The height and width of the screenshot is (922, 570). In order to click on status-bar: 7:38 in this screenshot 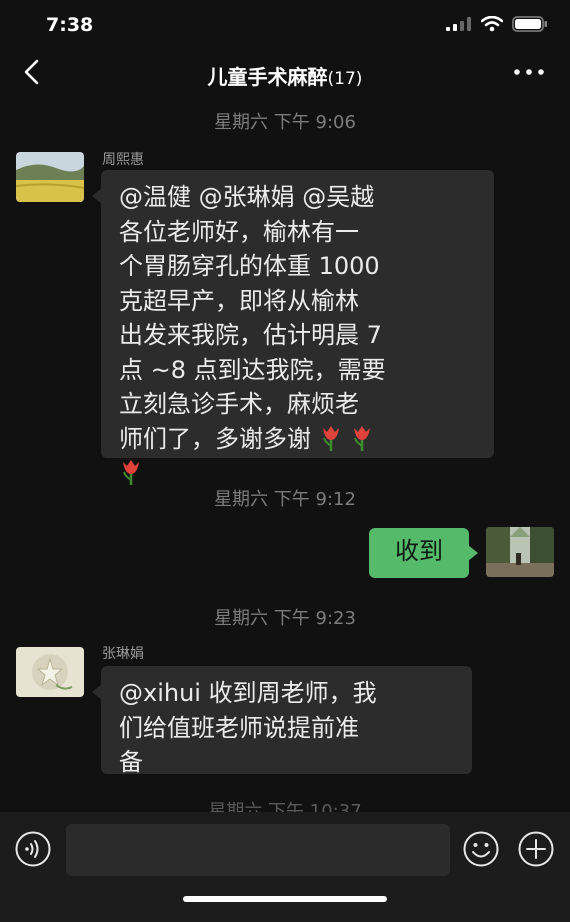, I will do `click(285, 24)`.